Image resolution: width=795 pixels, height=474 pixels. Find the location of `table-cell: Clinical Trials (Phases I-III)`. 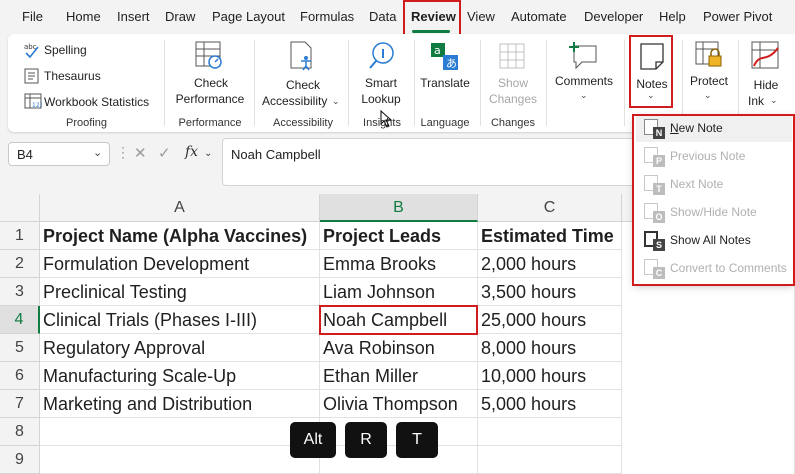

table-cell: Clinical Trials (Phases I-III) is located at coordinates (180, 320).